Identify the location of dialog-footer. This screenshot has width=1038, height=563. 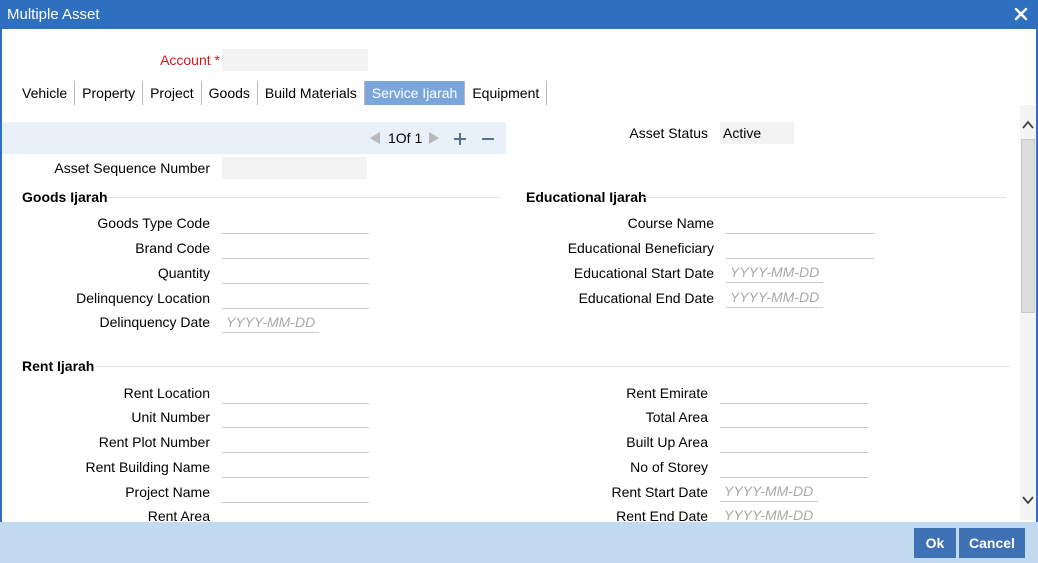
(519, 542).